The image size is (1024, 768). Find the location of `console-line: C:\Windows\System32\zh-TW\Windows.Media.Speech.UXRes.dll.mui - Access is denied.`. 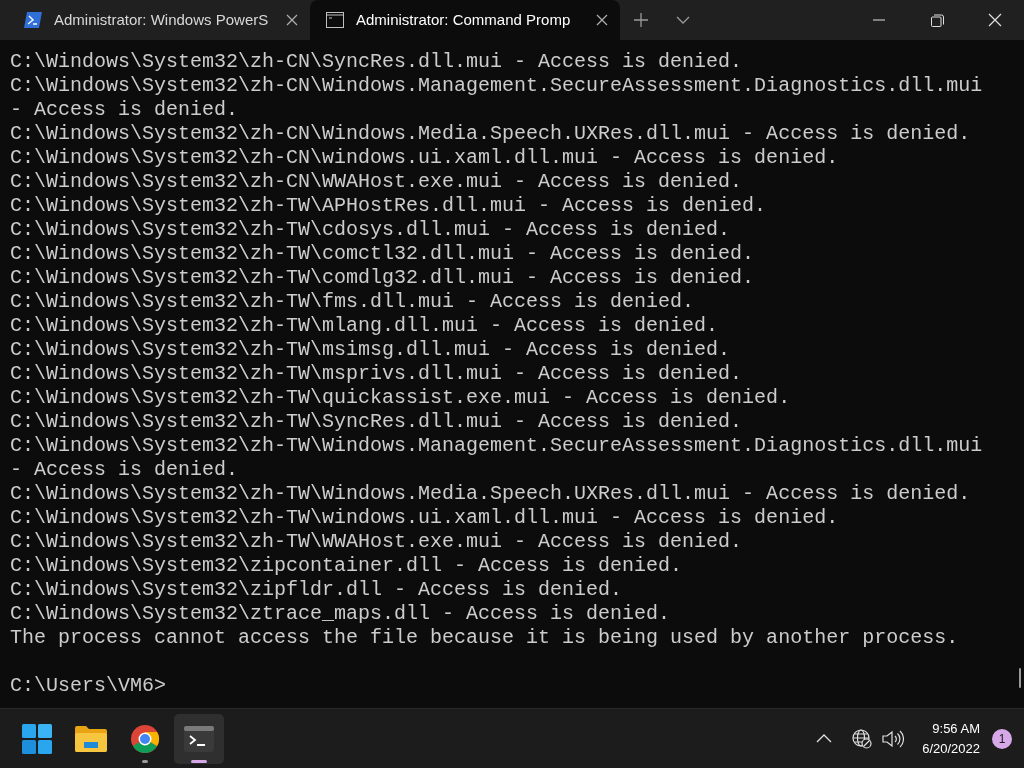

console-line: C:\Windows\System32\zh-TW\Windows.Media.Speech.UXRes.dll.mui - Access is denied. is located at coordinates (490, 494).